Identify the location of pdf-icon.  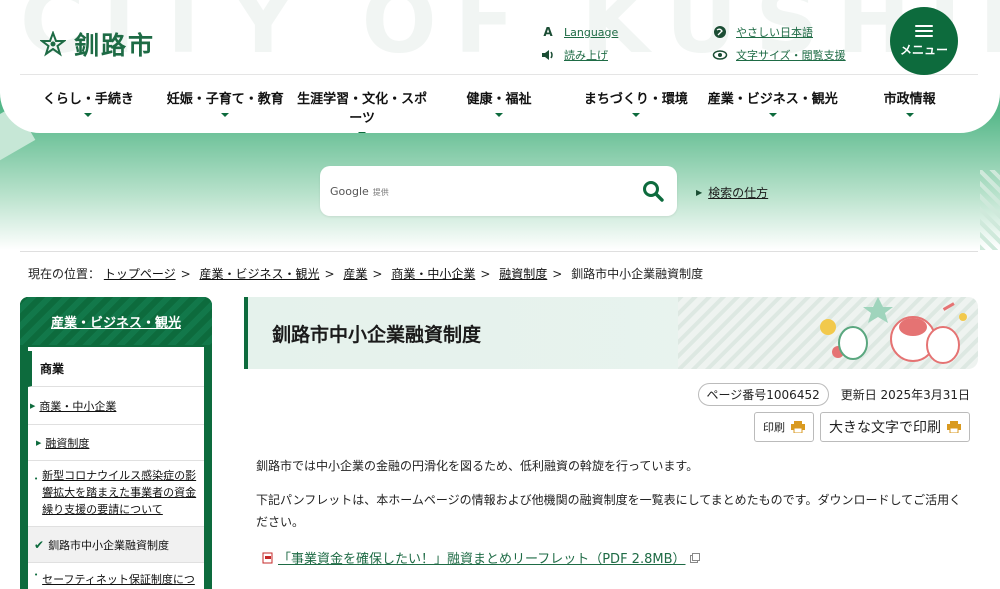
(267, 557).